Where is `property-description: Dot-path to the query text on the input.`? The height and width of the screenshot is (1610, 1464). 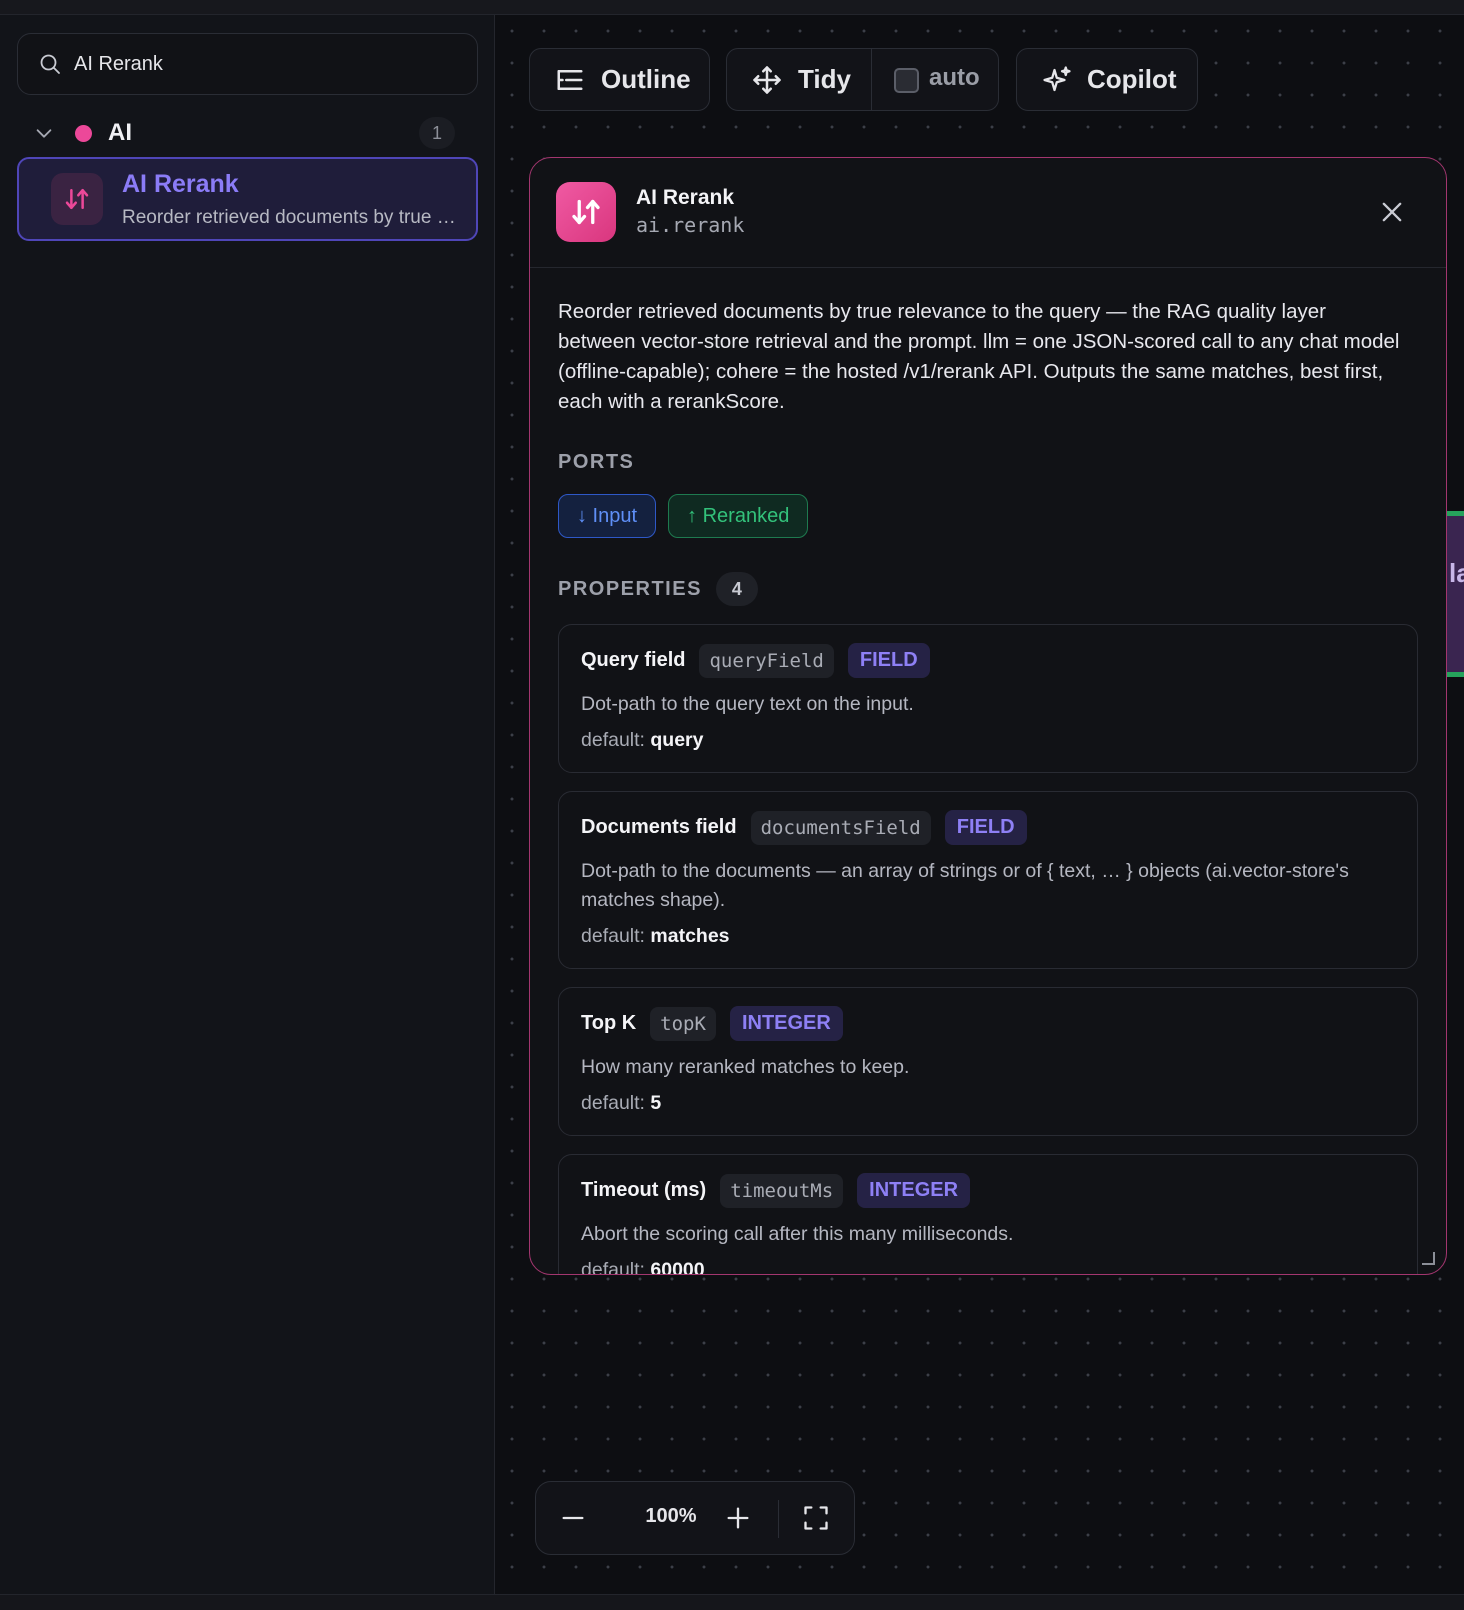
property-description: Dot-path to the query text on the input. is located at coordinates (747, 704).